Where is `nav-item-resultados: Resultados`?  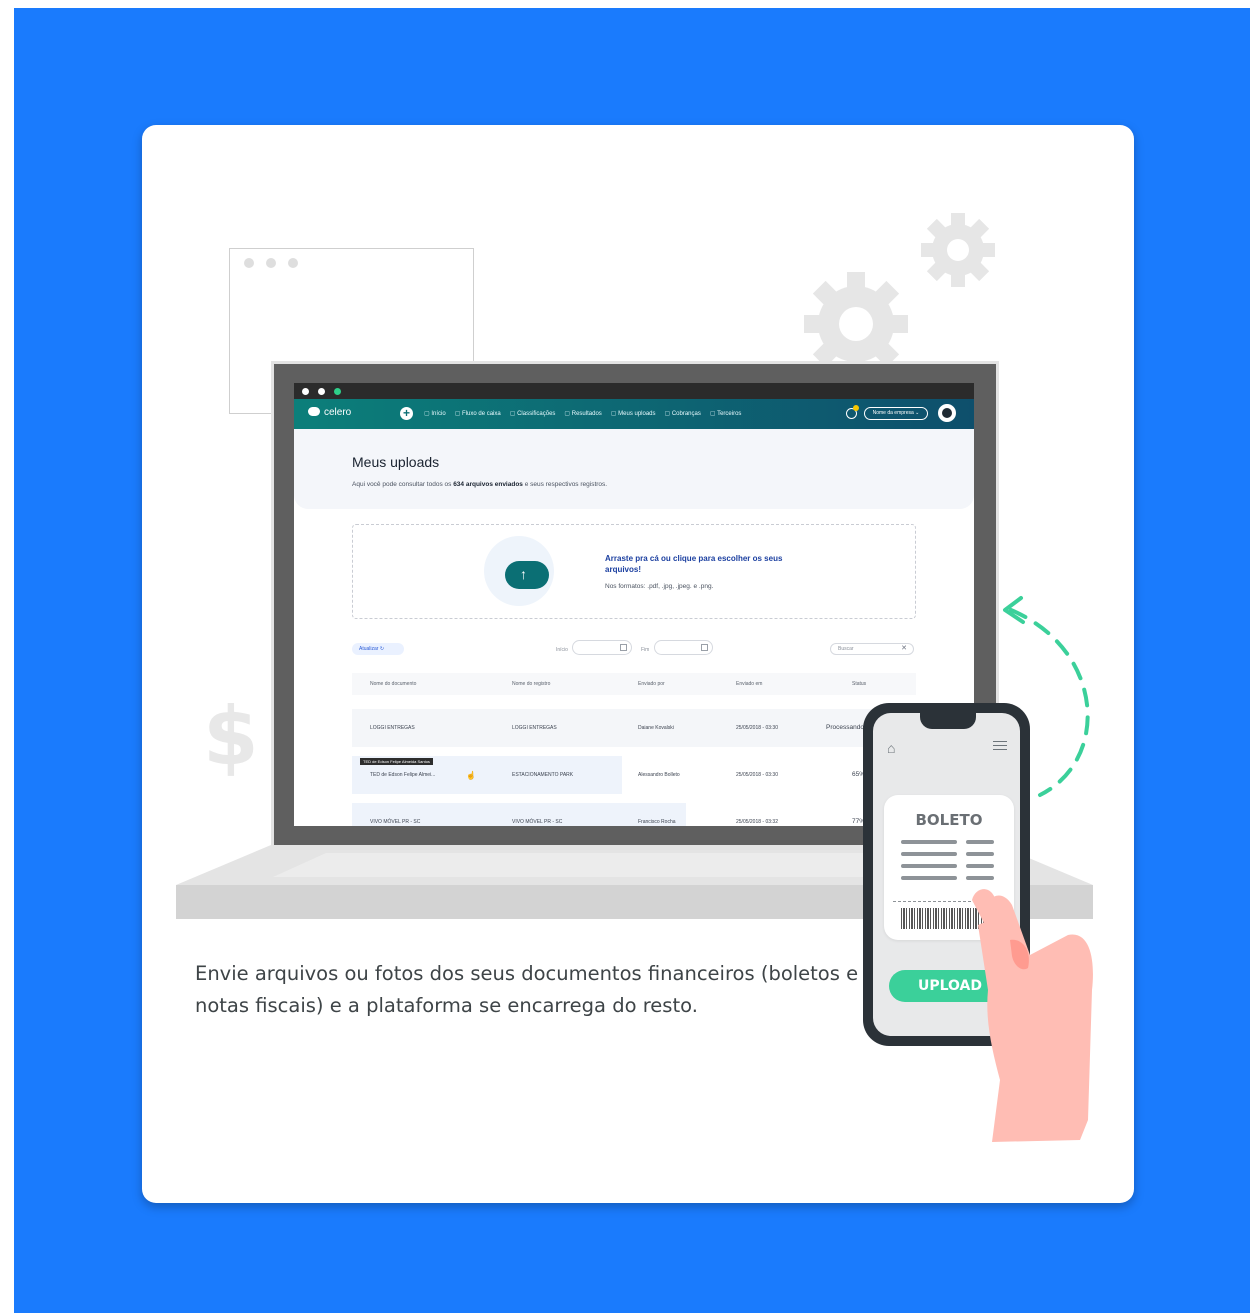 nav-item-resultados: Resultados is located at coordinates (583, 413).